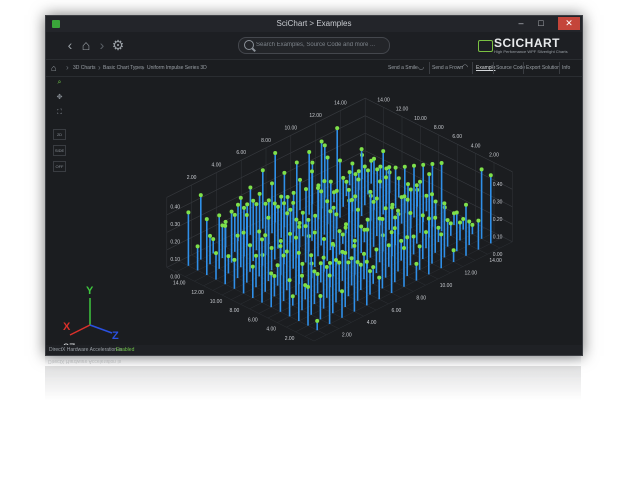 Image resolution: width=631 pixels, height=500 pixels. Describe the element at coordinates (403, 68) in the screenshot. I see `send-smile-button: Send a Smile` at that location.